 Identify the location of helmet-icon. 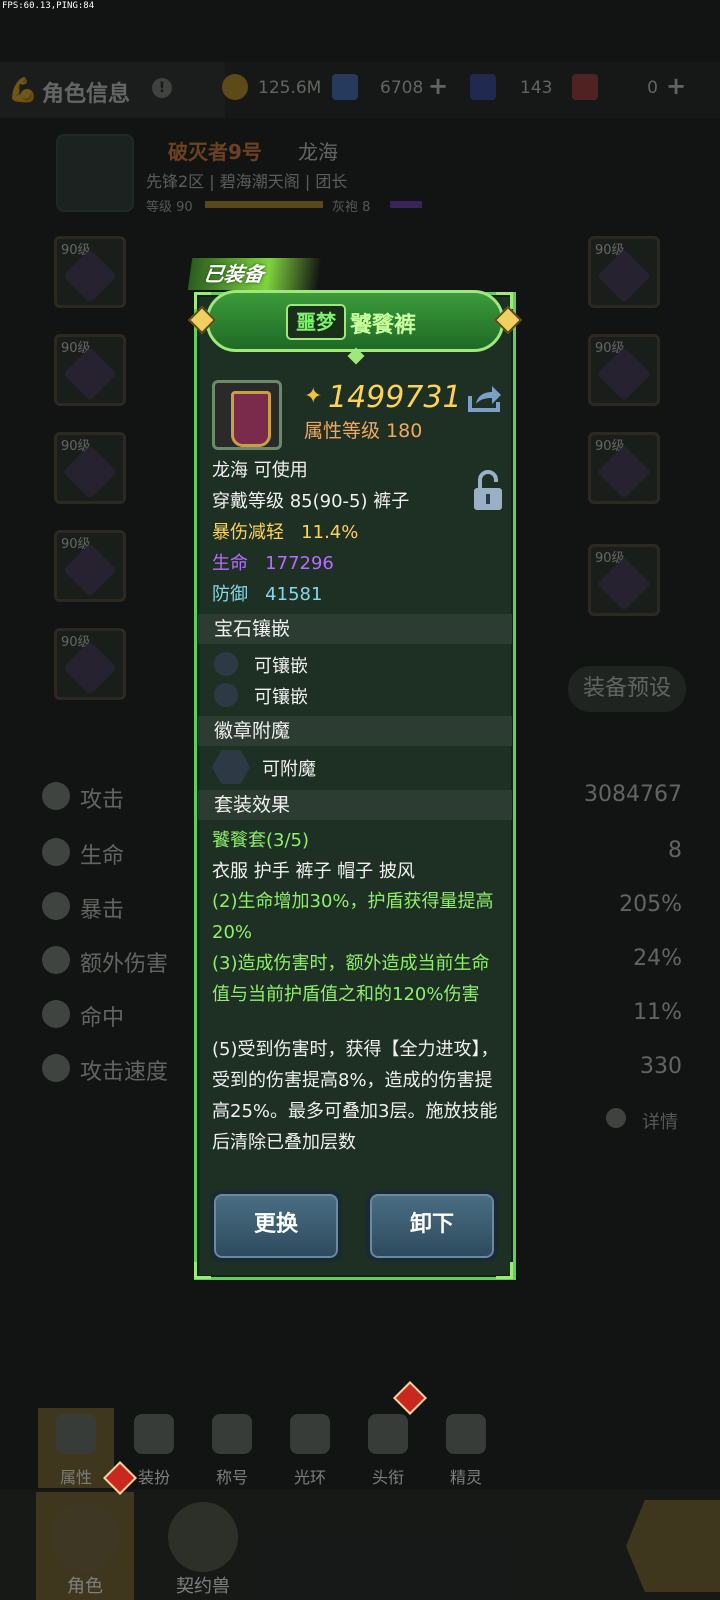
(85, 1537).